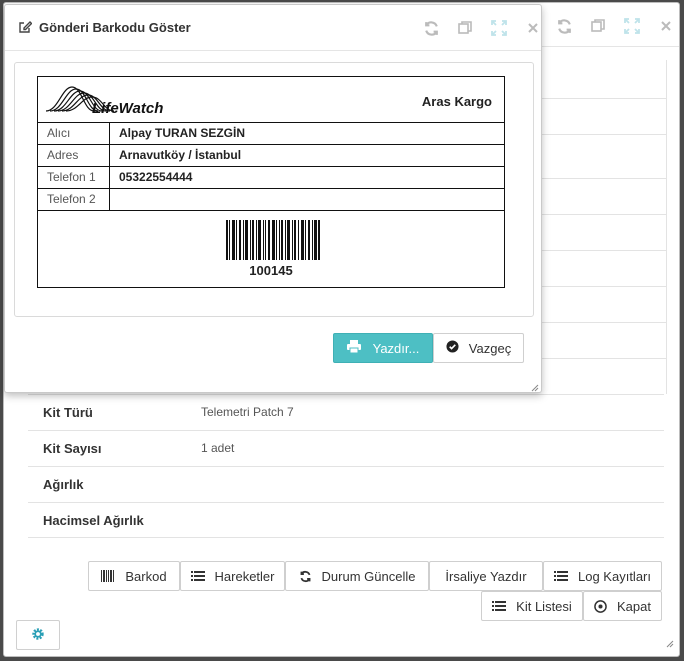 This screenshot has height=661, width=684. What do you see at coordinates (25, 28) in the screenshot?
I see `edit-icon` at bounding box center [25, 28].